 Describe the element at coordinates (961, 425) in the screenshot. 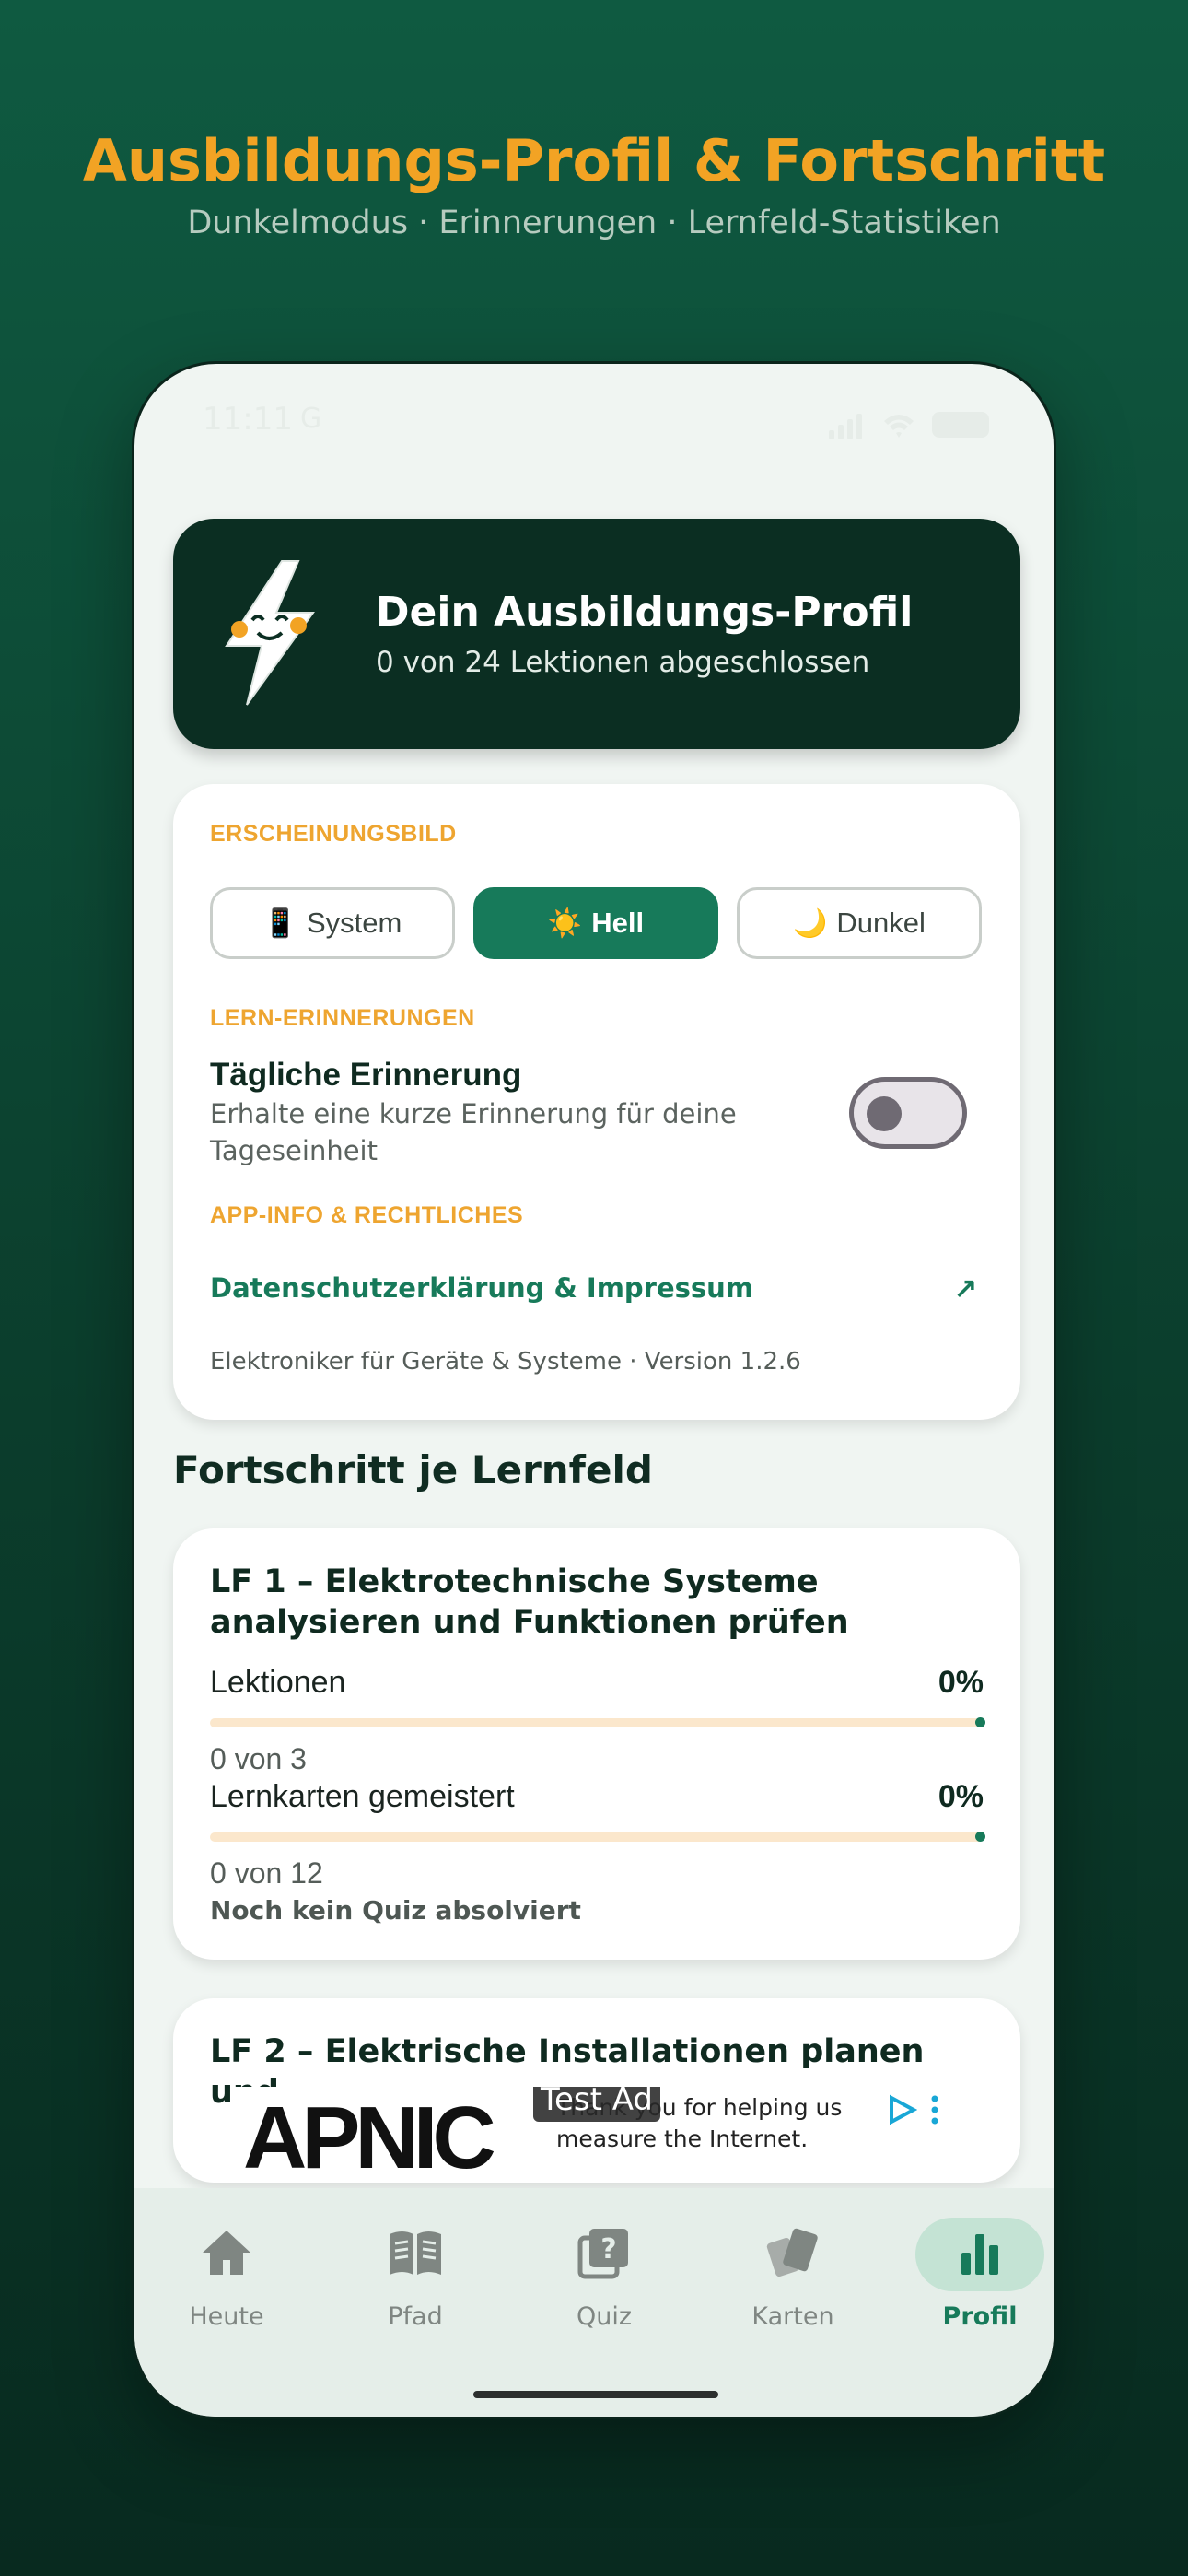

I see `battery-icon` at that location.